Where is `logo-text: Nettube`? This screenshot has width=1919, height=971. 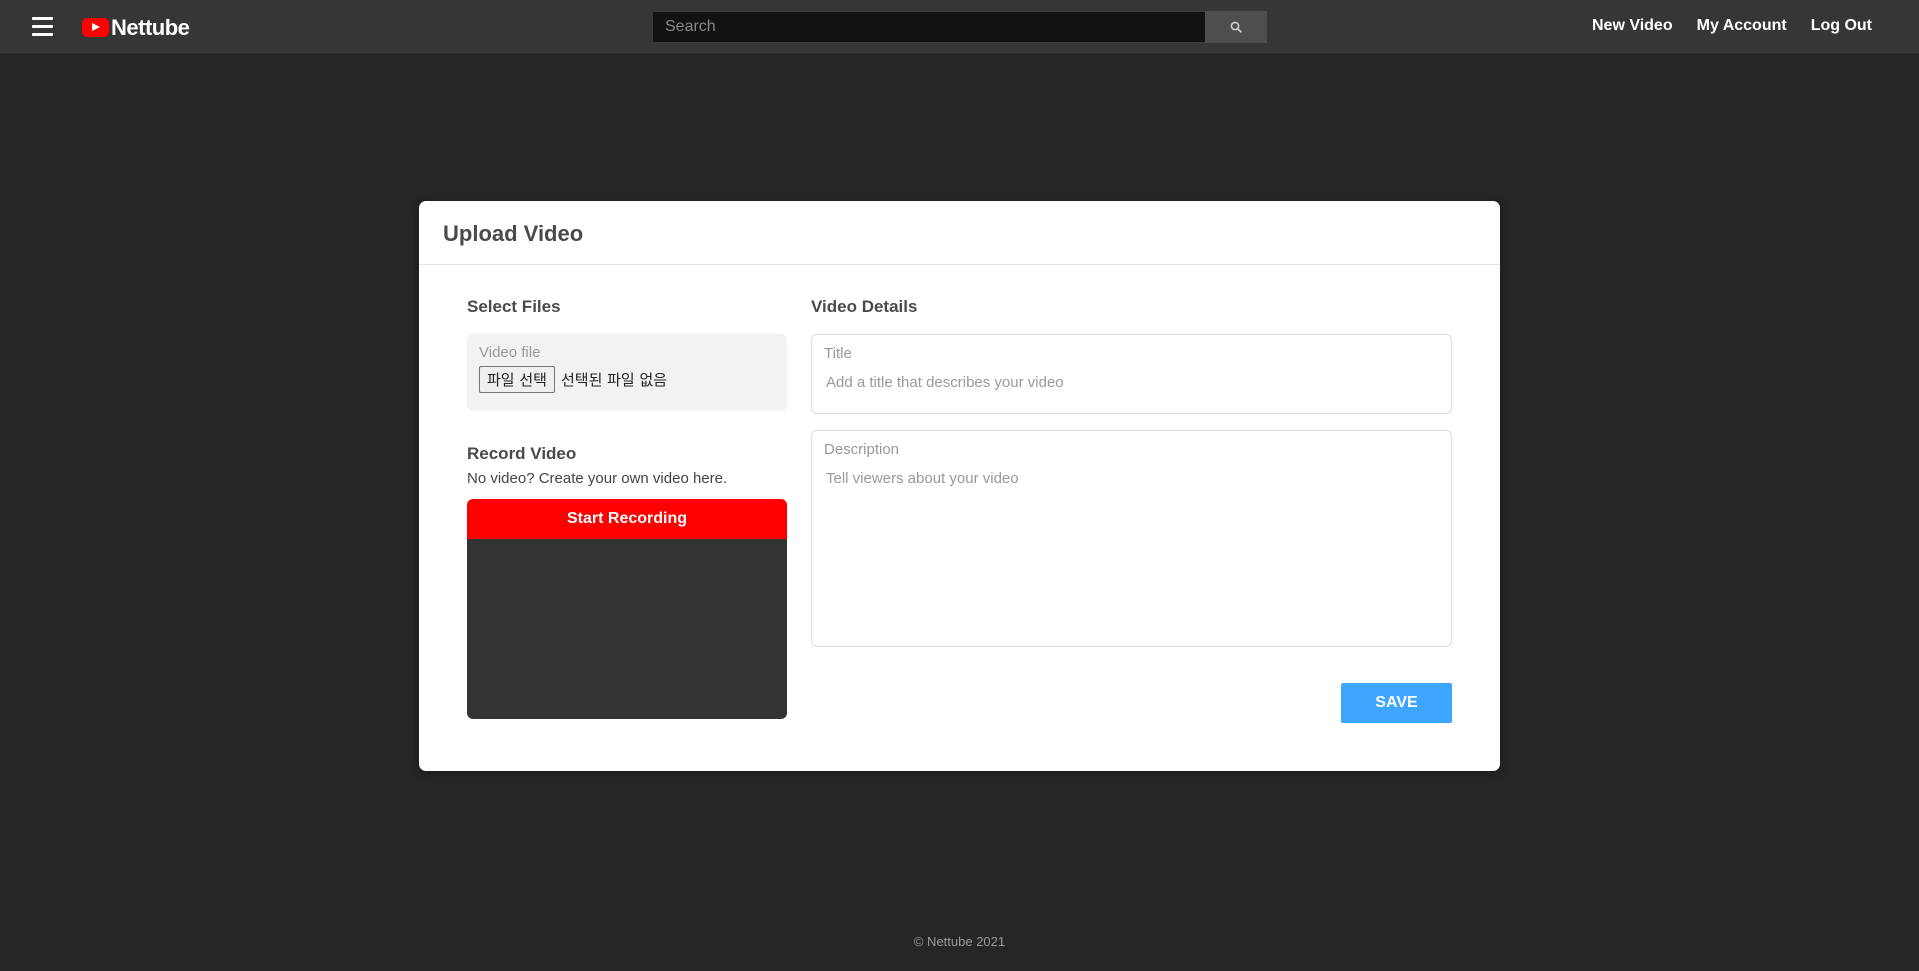
logo-text: Nettube is located at coordinates (150, 27).